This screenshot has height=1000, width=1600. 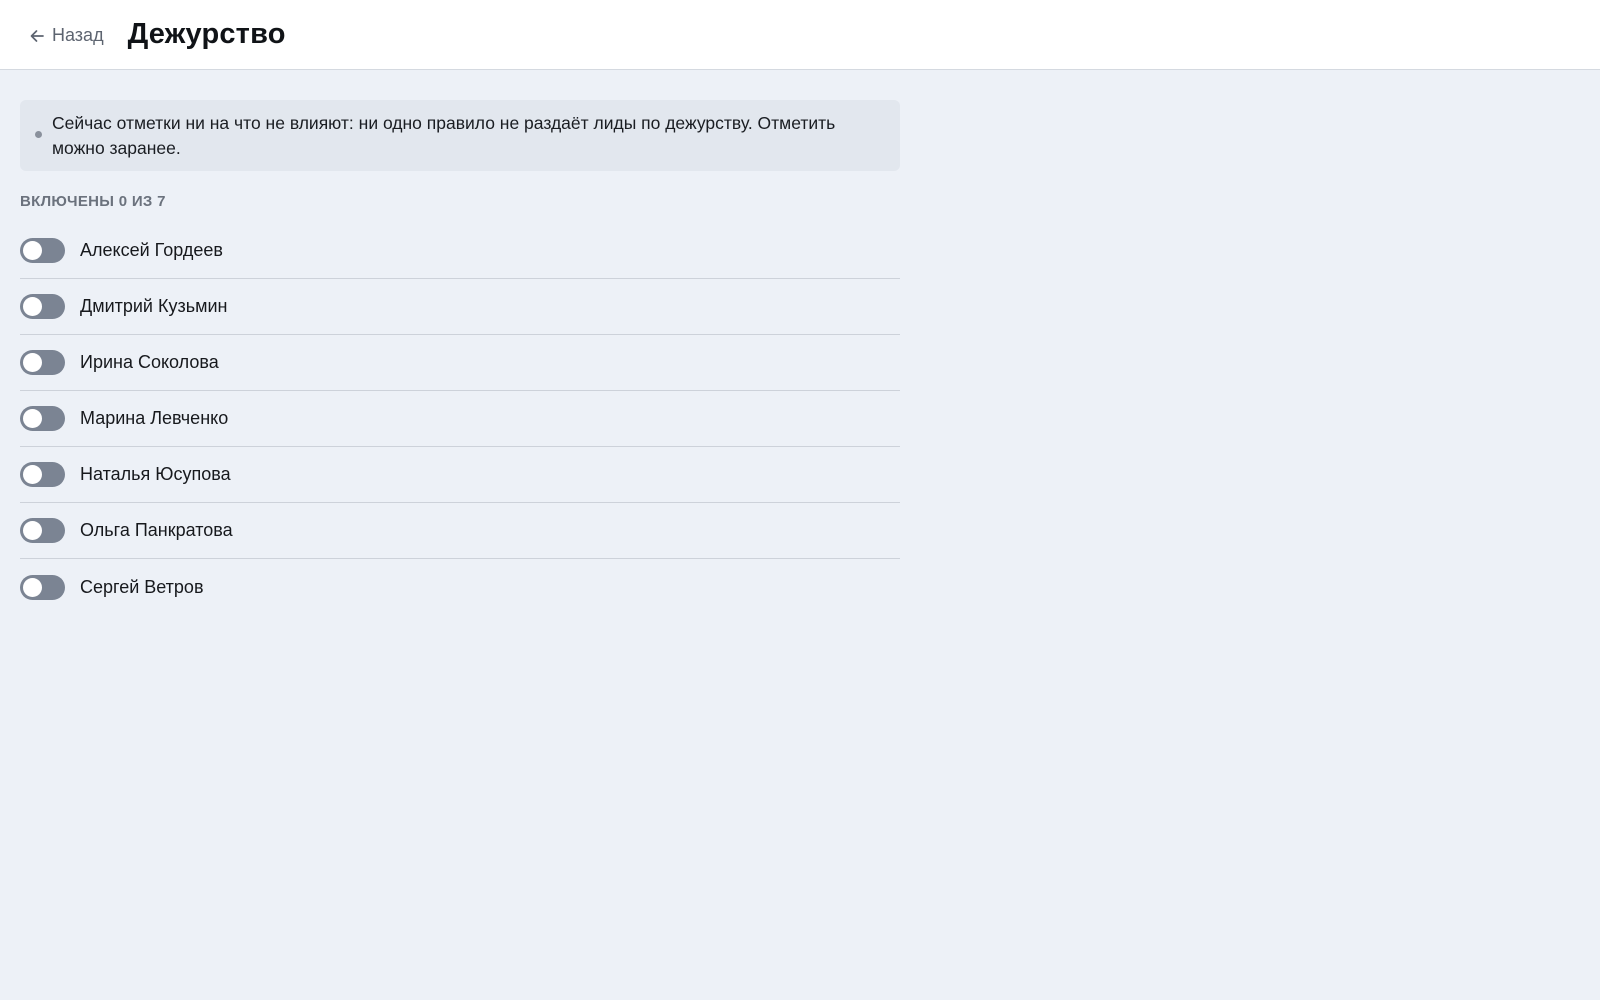 I want to click on arrow-left-icon, so click(x=37, y=36).